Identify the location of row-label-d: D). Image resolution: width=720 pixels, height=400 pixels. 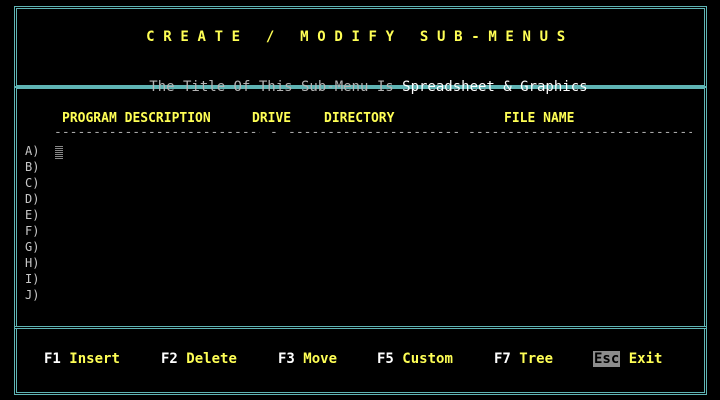
(32, 199).